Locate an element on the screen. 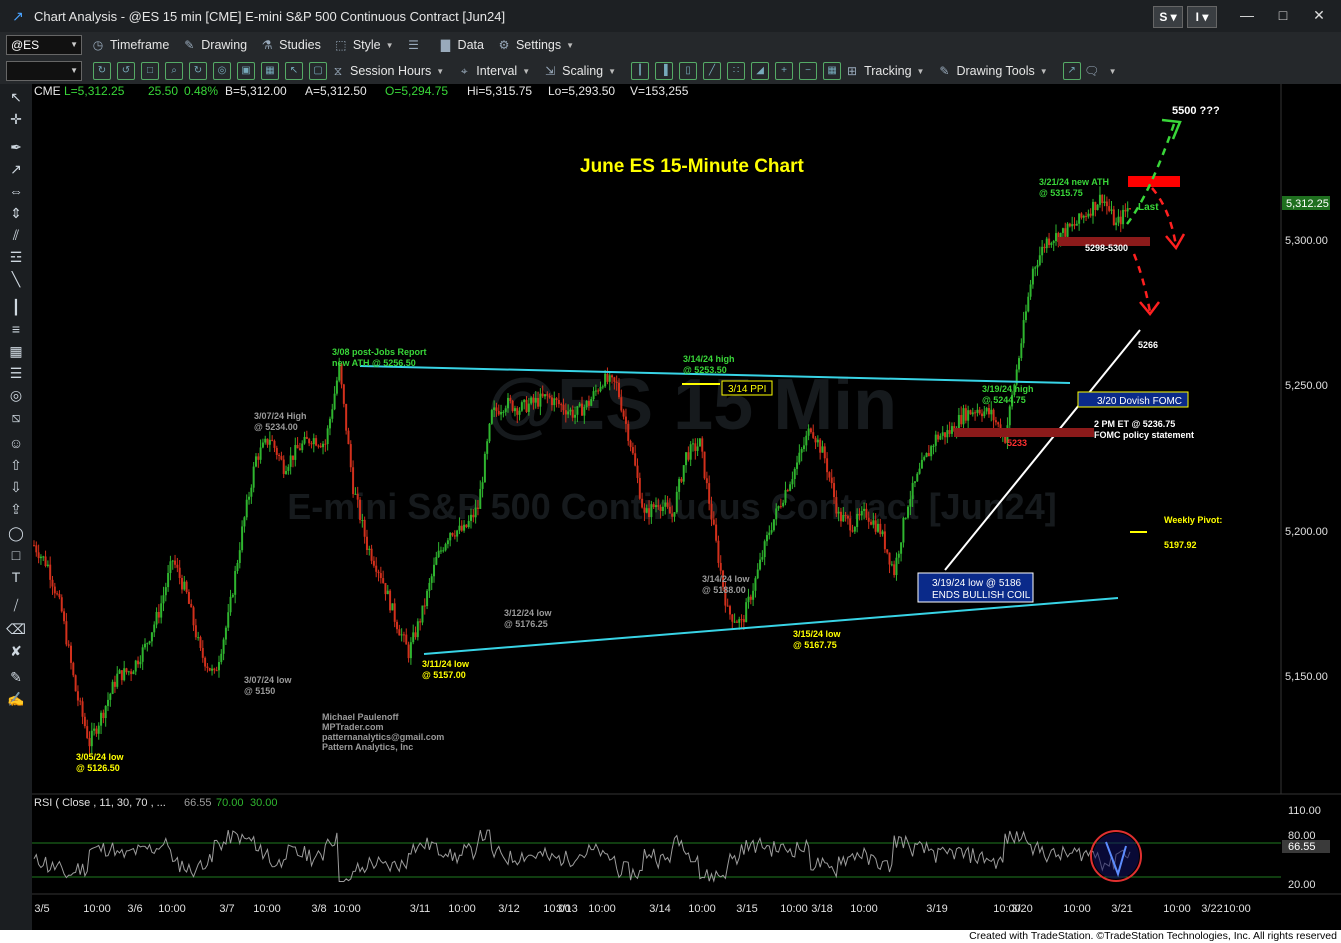  xtick-label: 3/18 is located at coordinates (821, 909).